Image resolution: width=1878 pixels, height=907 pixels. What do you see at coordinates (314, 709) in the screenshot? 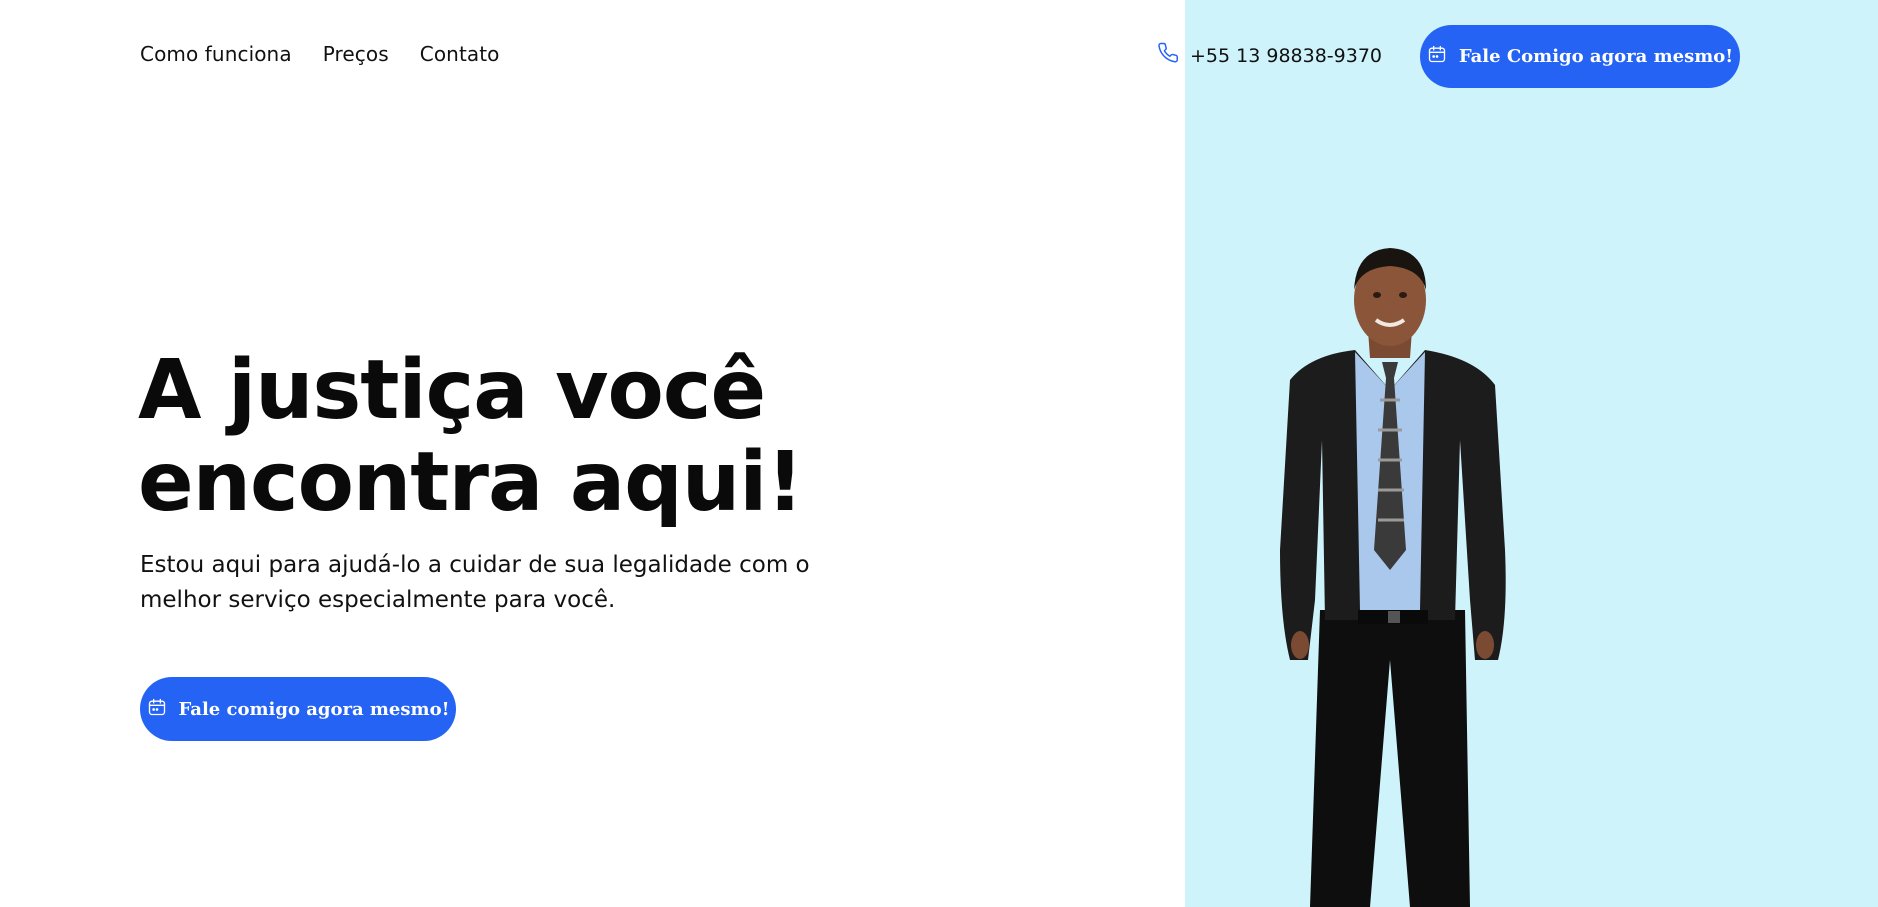
I see `hero-cta-label: Fale comigo agora mesmo!` at bounding box center [314, 709].